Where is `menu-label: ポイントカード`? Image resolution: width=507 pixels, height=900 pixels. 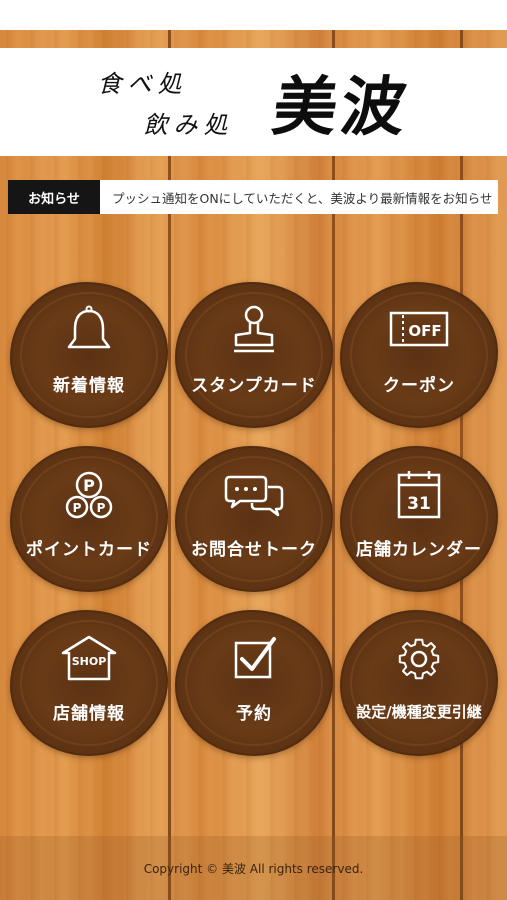
menu-label: ポイントカード is located at coordinates (89, 549).